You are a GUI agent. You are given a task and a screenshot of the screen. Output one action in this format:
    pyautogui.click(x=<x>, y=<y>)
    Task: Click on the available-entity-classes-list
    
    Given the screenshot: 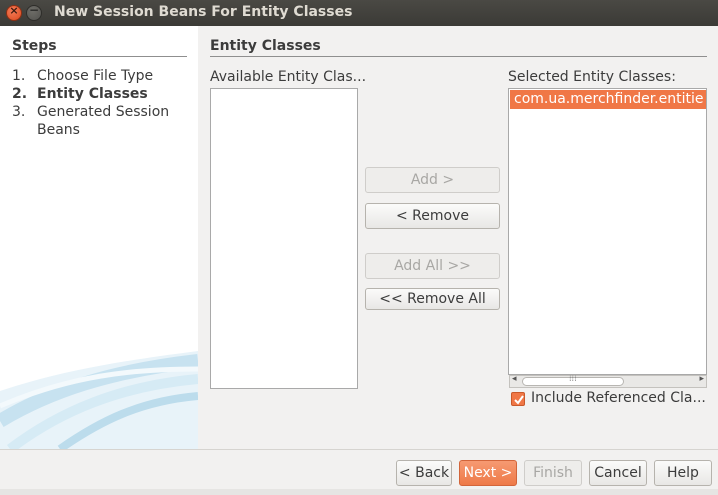 What is the action you would take?
    pyautogui.click(x=284, y=238)
    